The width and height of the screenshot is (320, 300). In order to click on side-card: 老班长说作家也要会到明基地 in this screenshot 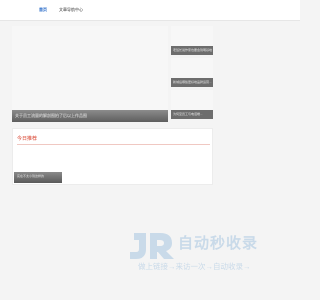, I will do `click(192, 40)`.